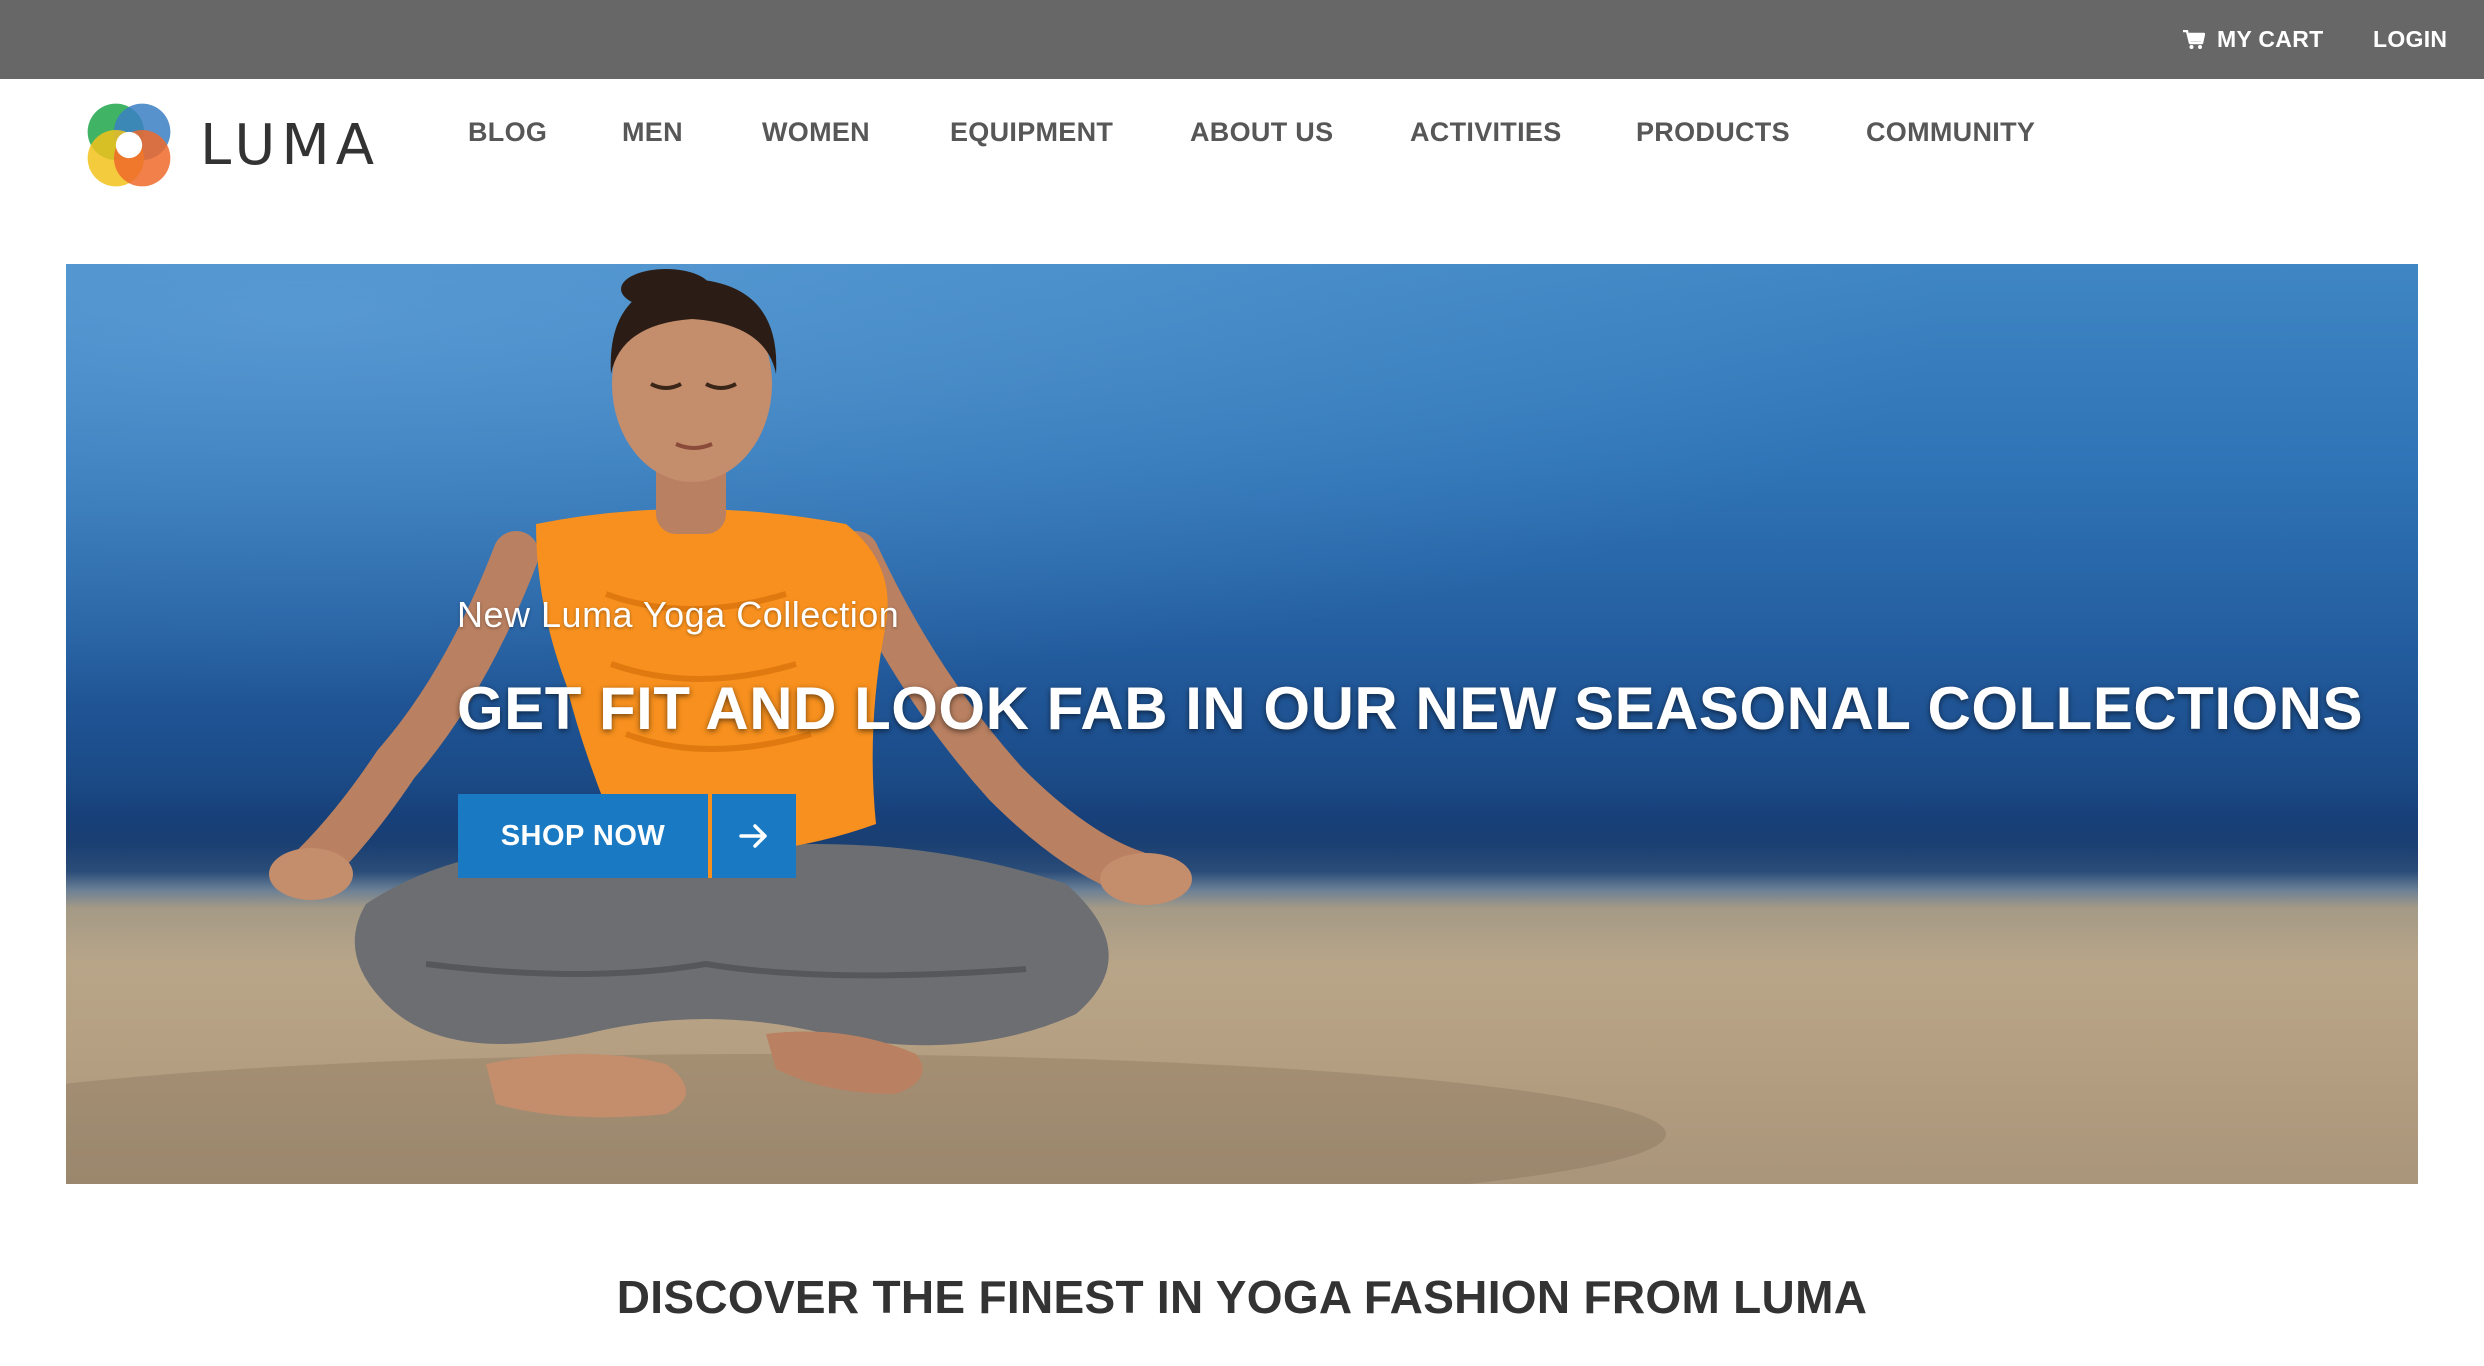 The height and width of the screenshot is (1366, 2484). I want to click on logo-text: LUMA, so click(290, 145).